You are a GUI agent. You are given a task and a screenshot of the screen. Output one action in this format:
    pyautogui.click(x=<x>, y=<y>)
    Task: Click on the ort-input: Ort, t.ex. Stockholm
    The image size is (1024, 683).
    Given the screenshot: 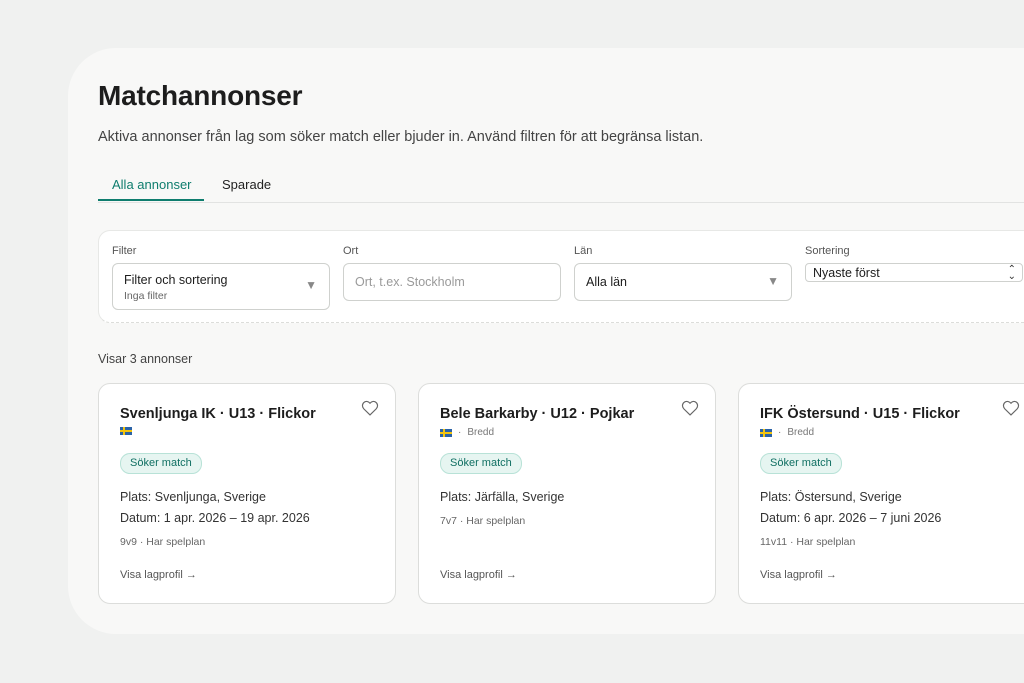 What is the action you would take?
    pyautogui.click(x=452, y=282)
    